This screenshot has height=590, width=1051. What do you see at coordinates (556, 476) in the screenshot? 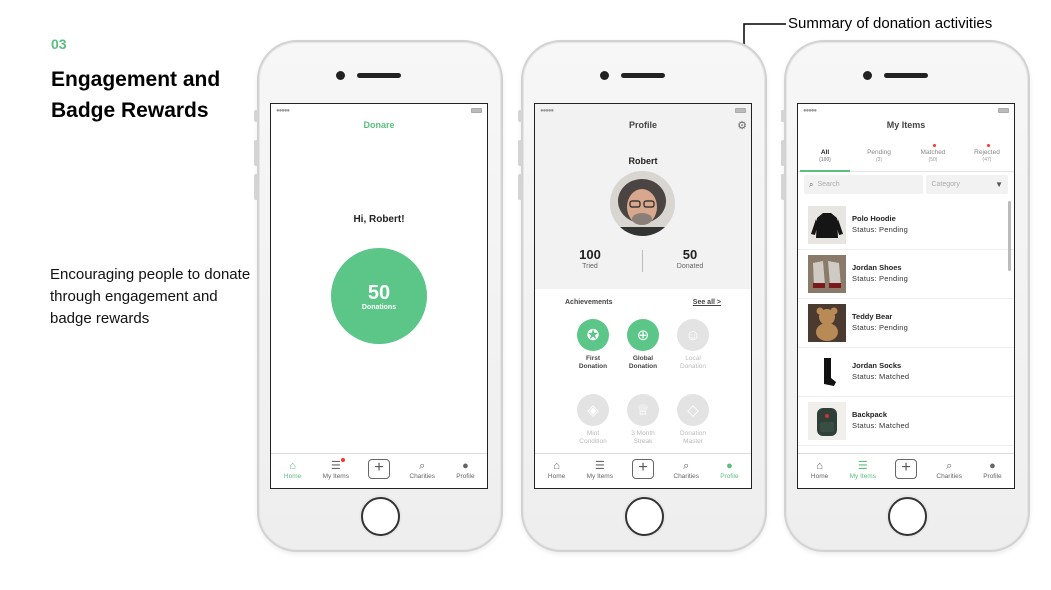
I see `tab-home-label: Home` at bounding box center [556, 476].